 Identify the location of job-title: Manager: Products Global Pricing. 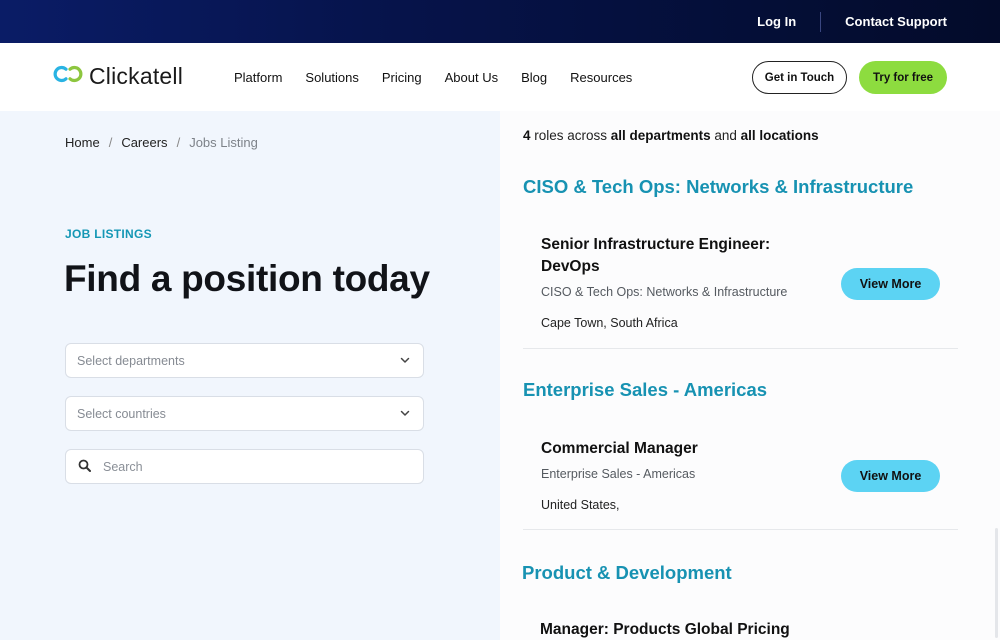
(665, 629).